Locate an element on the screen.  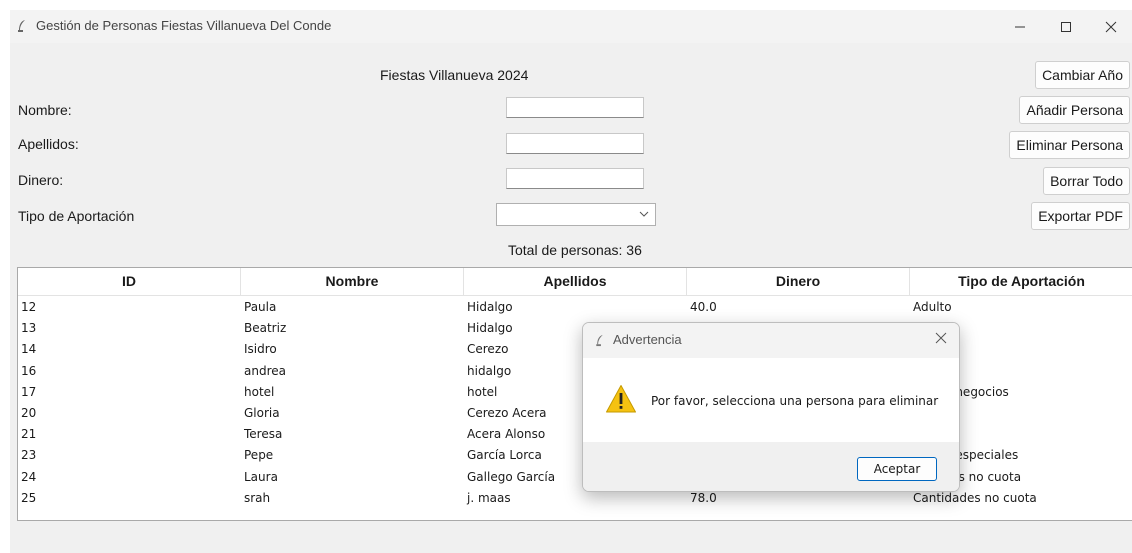
cell-dinero: 40.0 is located at coordinates (703, 307).